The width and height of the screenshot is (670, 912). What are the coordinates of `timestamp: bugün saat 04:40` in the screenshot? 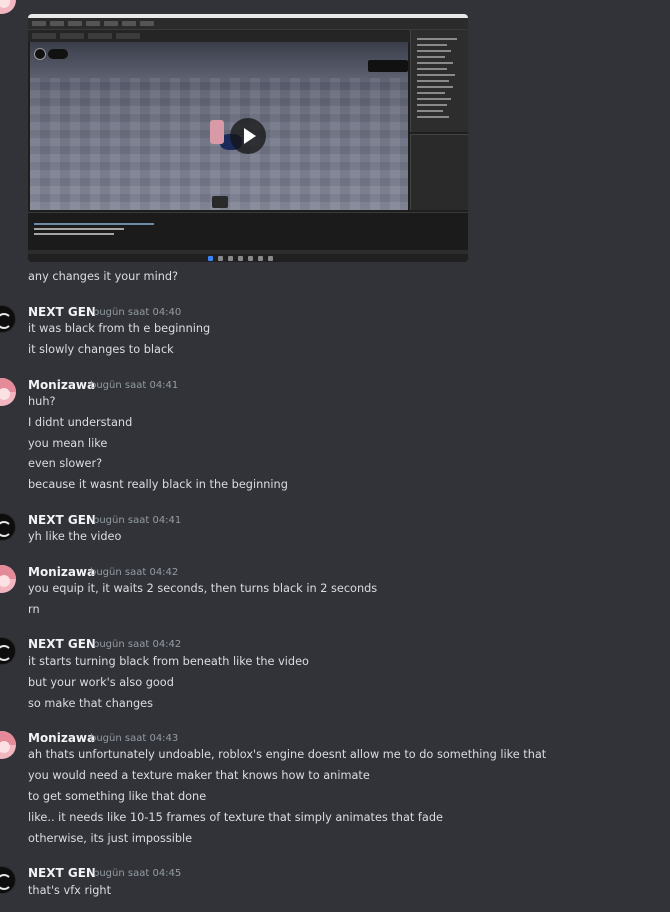 It's located at (137, 312).